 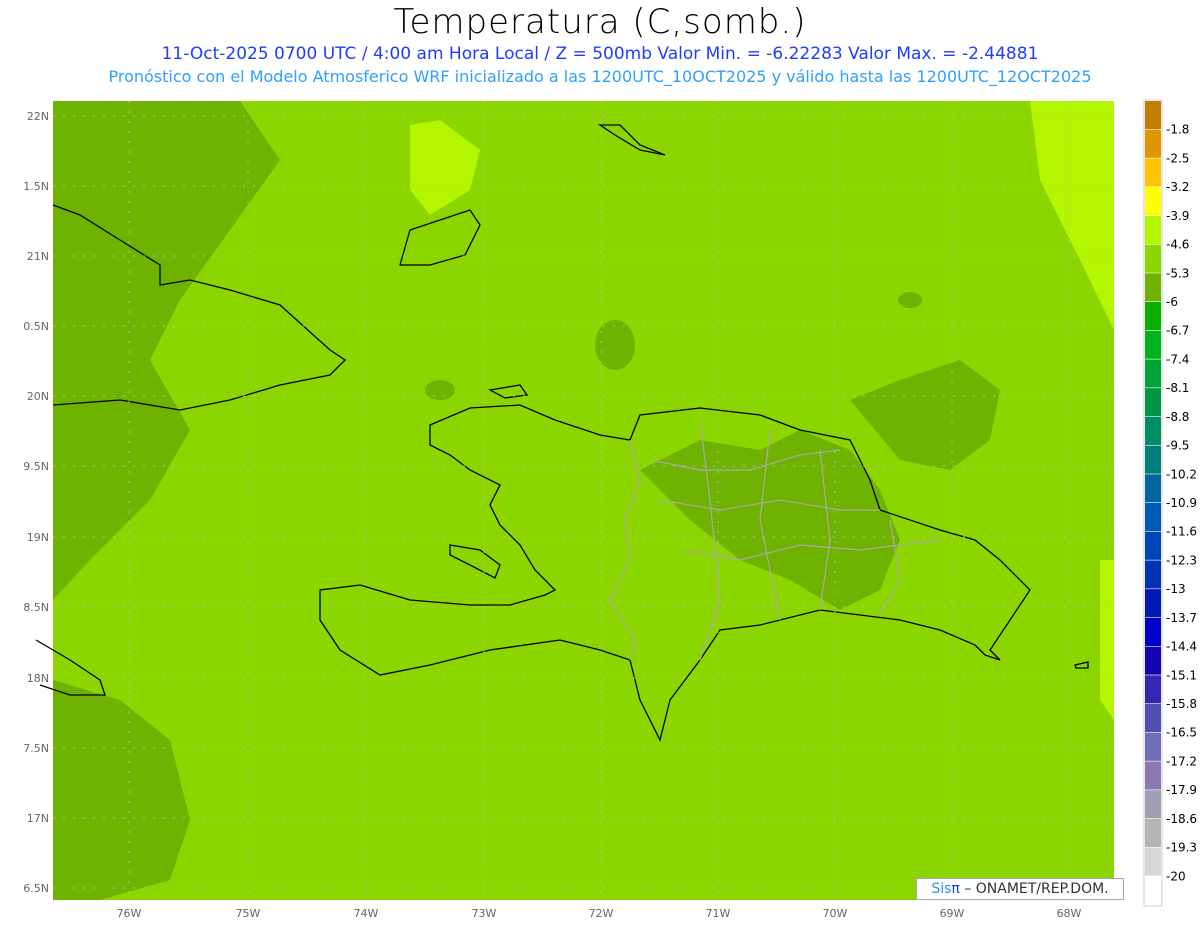 I want to click on colorbar-label: -6.7, so click(x=1177, y=331).